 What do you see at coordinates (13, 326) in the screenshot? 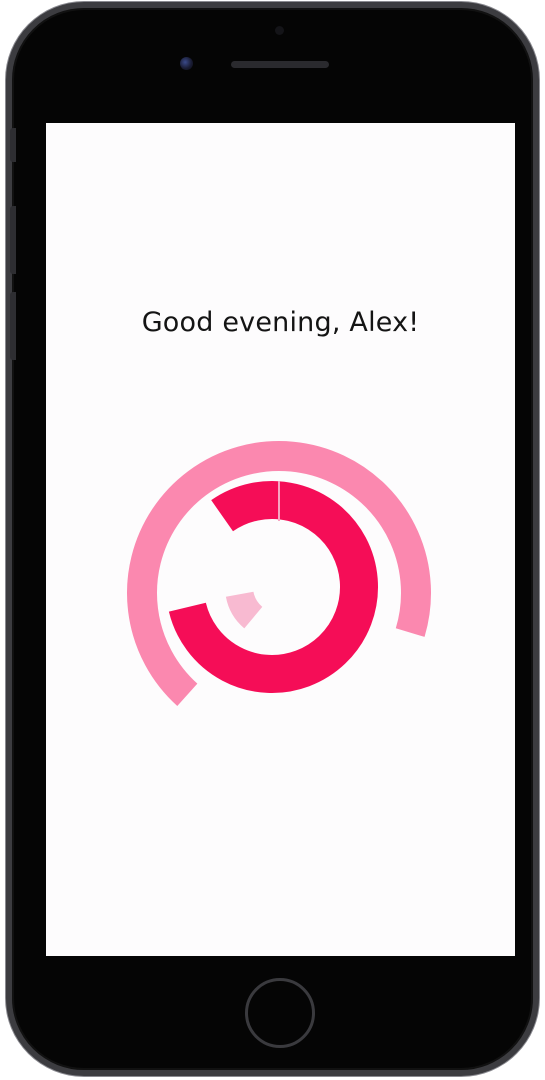
I see `volume-down-button` at bounding box center [13, 326].